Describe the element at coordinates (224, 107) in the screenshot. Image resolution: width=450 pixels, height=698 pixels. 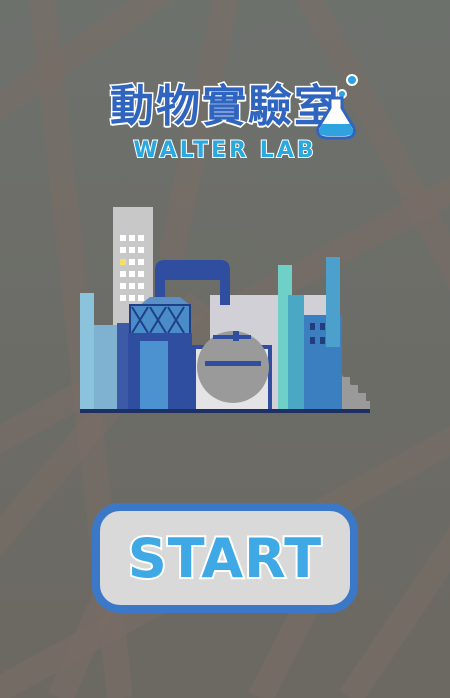
I see `title-chinese: 動物實驗室` at that location.